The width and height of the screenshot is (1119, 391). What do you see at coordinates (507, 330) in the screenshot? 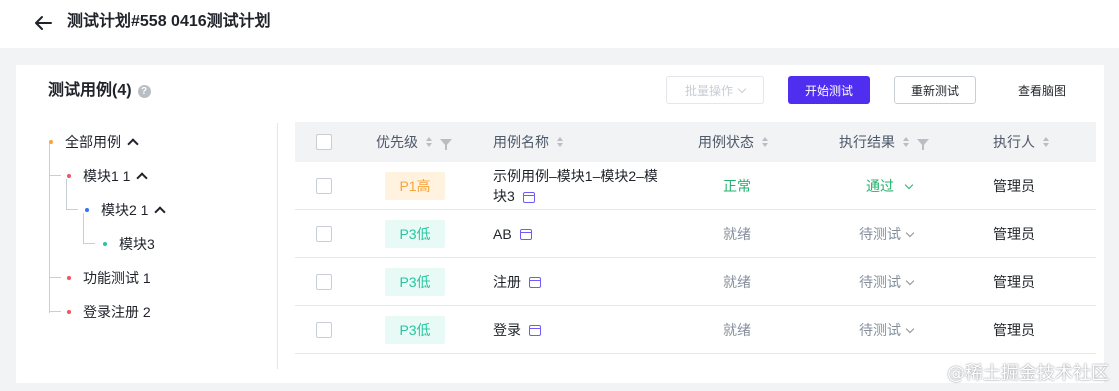
I see `case-name: 登录` at bounding box center [507, 330].